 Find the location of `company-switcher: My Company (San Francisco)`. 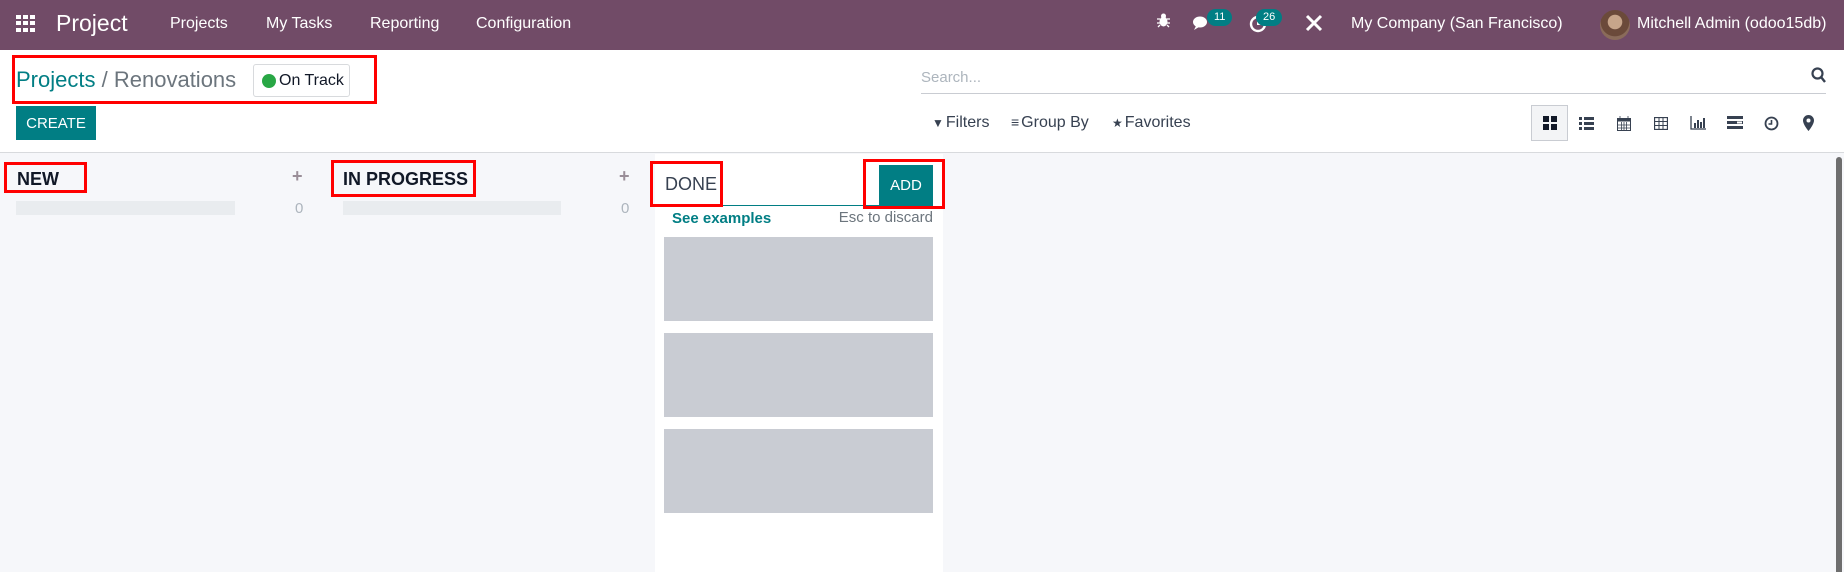

company-switcher: My Company (San Francisco) is located at coordinates (1457, 24).